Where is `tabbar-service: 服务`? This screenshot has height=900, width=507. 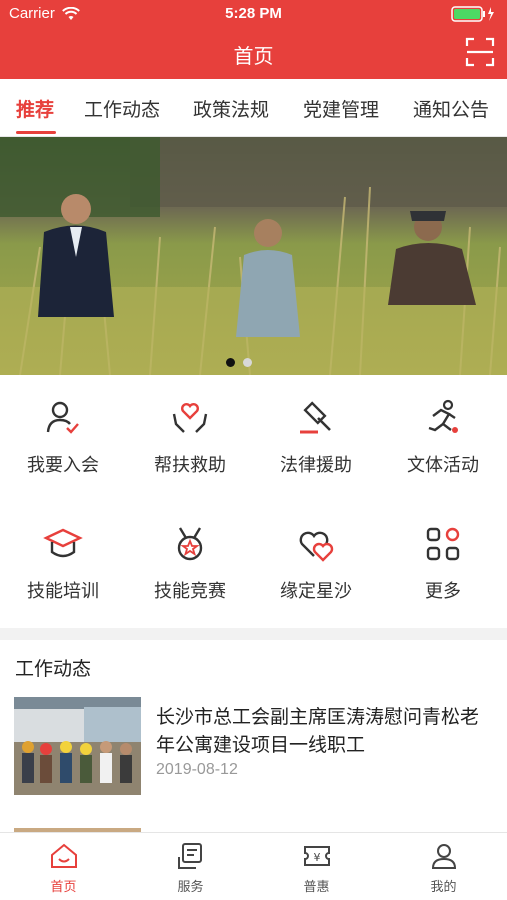 tabbar-service: 服务 is located at coordinates (190, 868).